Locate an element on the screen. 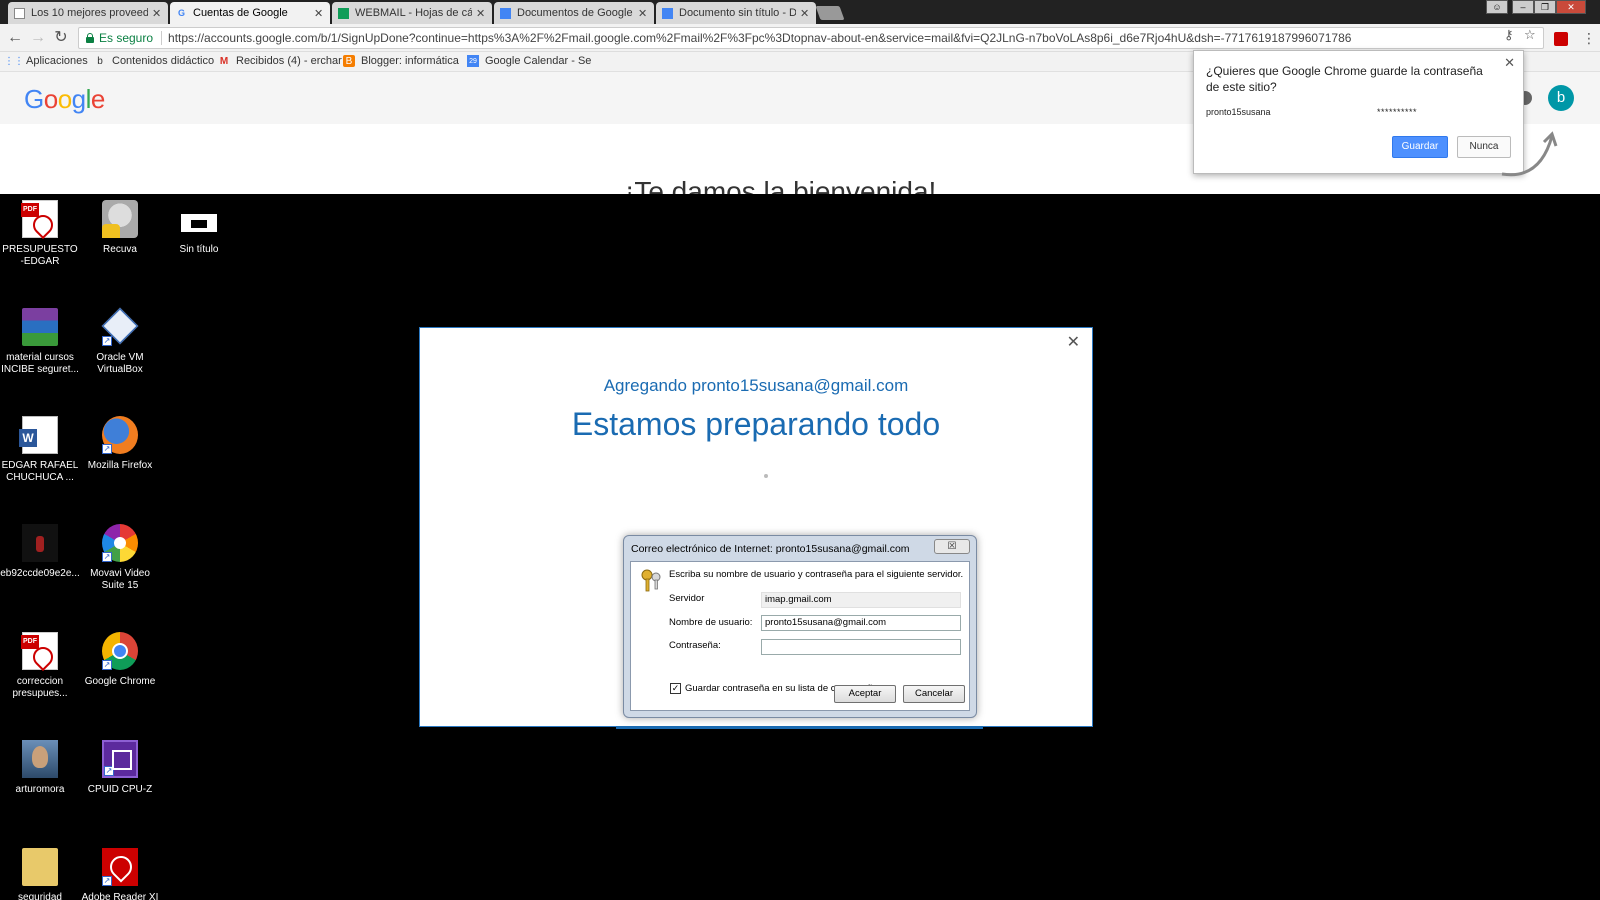 This screenshot has height=900, width=1600. desktop-icon-virtualbox: ↗ Oracle VM VirtualBox is located at coordinates (120, 341).